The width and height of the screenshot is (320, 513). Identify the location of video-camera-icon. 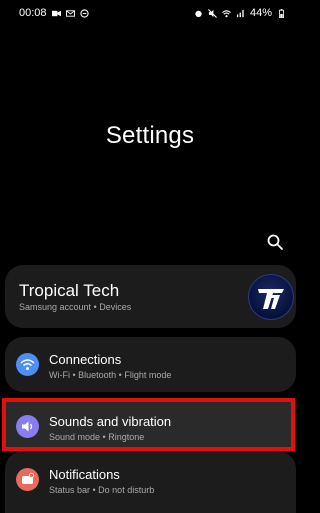
(56, 13).